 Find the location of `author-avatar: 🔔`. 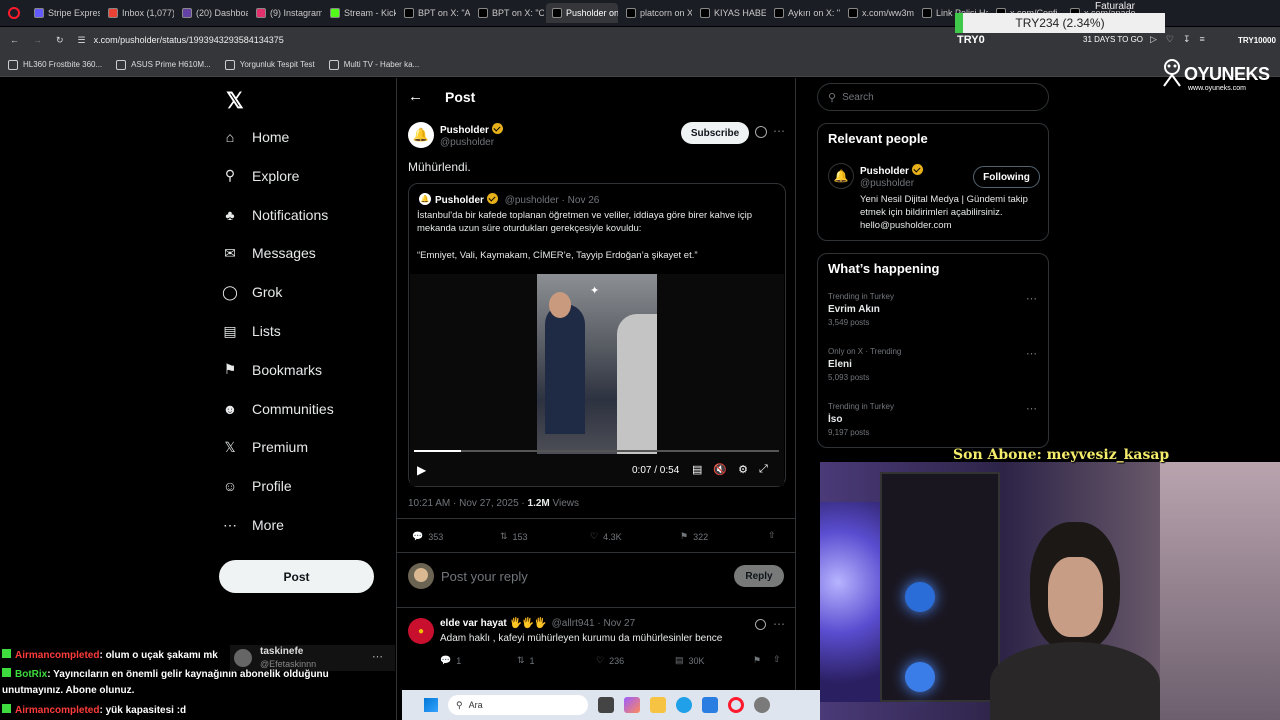

author-avatar: 🔔 is located at coordinates (421, 135).